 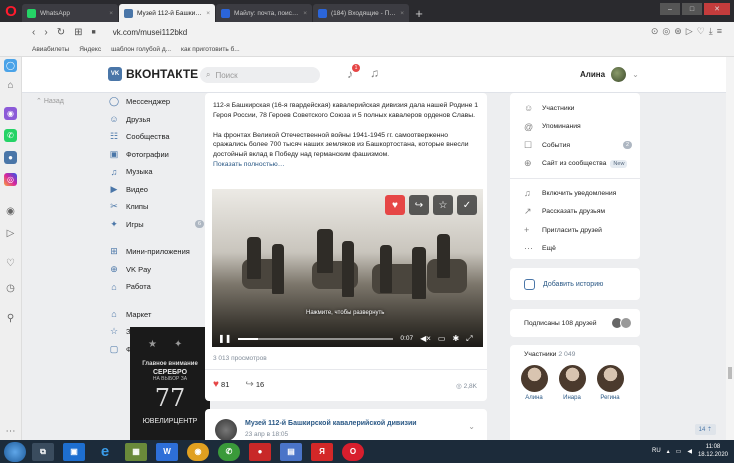 I want to click on clock: 11:08 18.12.2020, so click(x=713, y=451).